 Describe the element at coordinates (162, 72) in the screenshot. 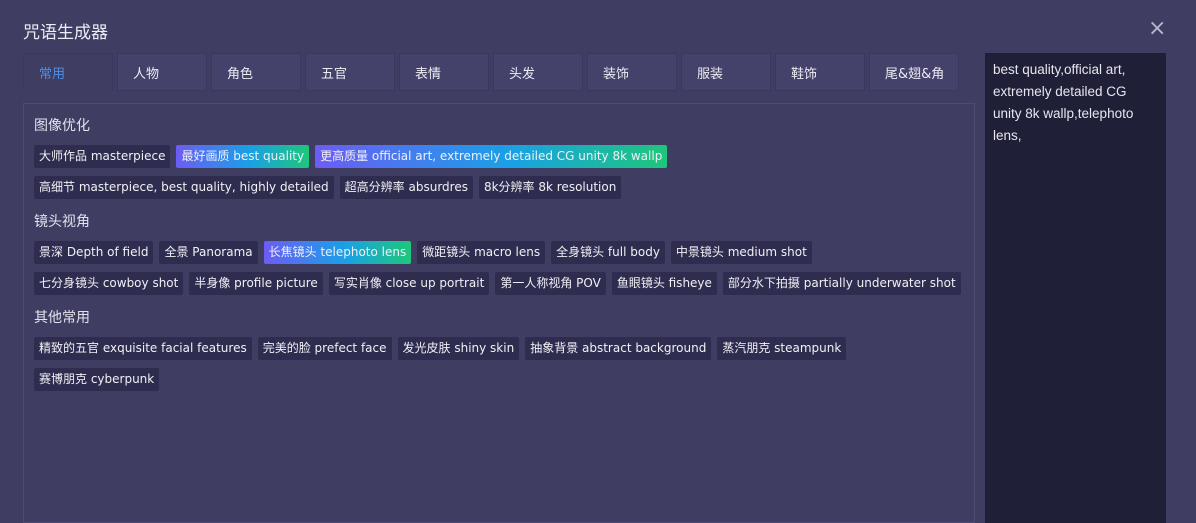

I see `tab-1: 人物` at that location.